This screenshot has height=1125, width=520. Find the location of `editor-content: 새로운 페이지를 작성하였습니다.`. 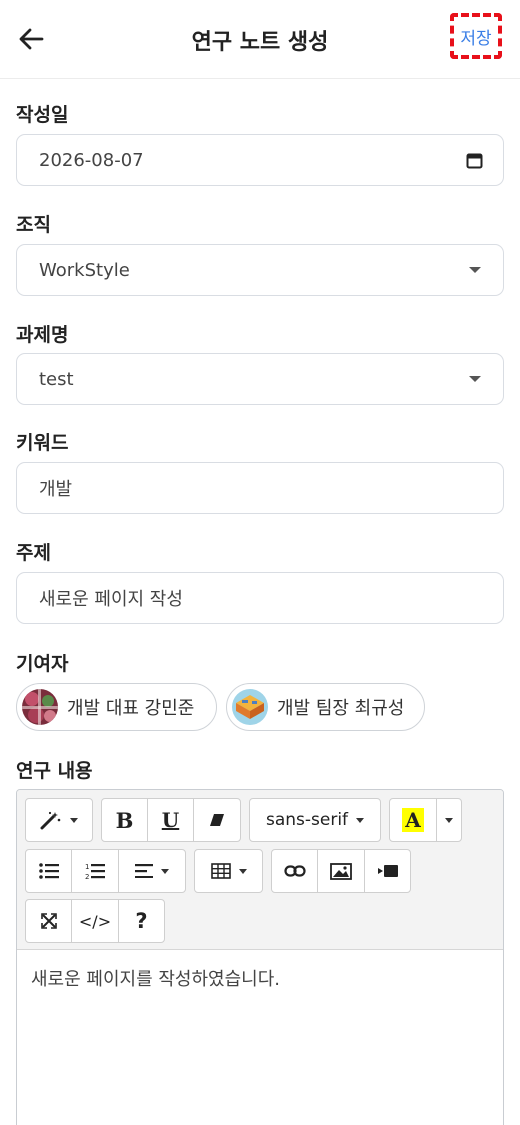

editor-content: 새로운 페이지를 작성하였습니다. is located at coordinates (155, 978).